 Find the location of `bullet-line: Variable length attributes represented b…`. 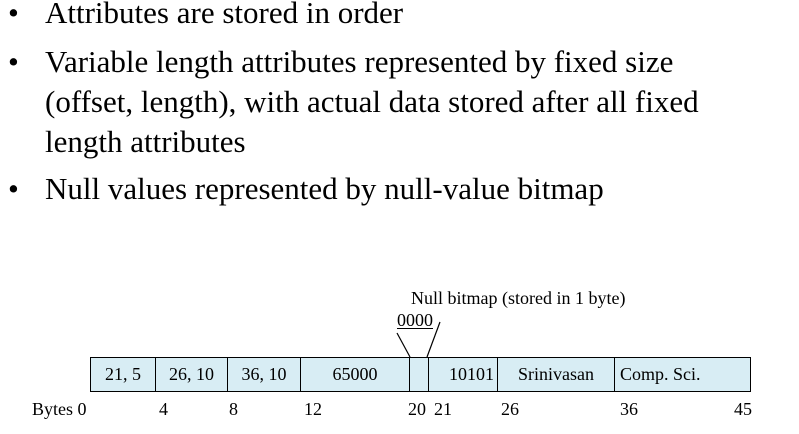

bullet-line: Variable length attributes represented b… is located at coordinates (359, 61).